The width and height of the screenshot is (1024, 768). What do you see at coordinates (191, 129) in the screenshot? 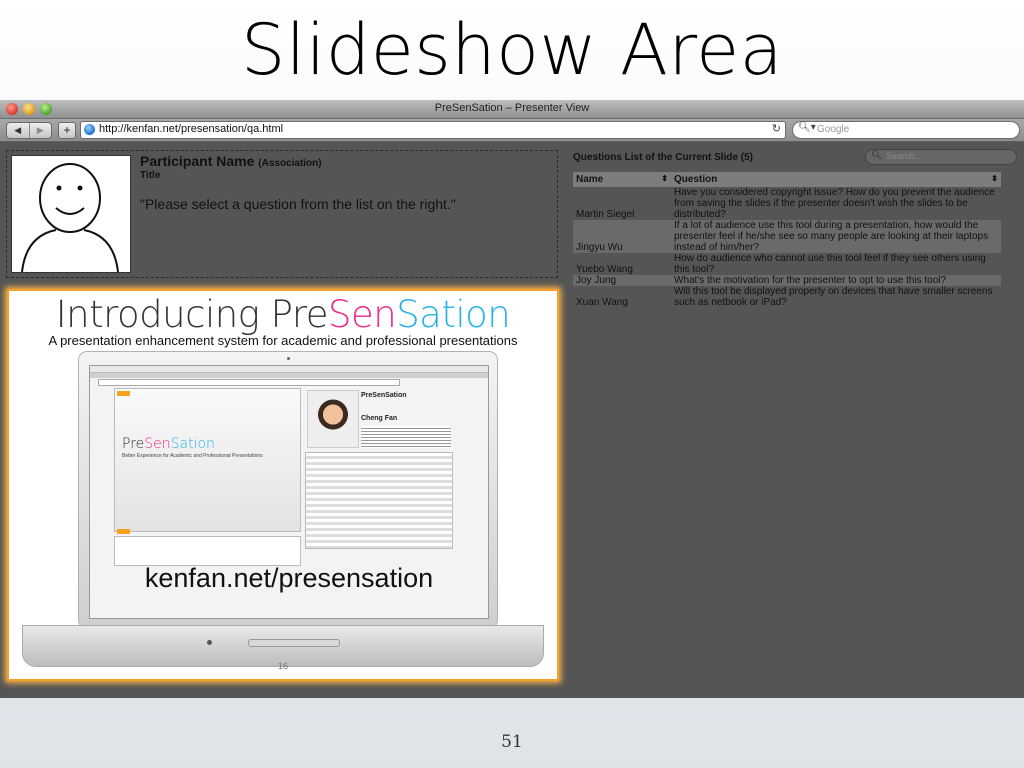
I see `url-text: http://kenfan.net/presensation/qa.html` at bounding box center [191, 129].